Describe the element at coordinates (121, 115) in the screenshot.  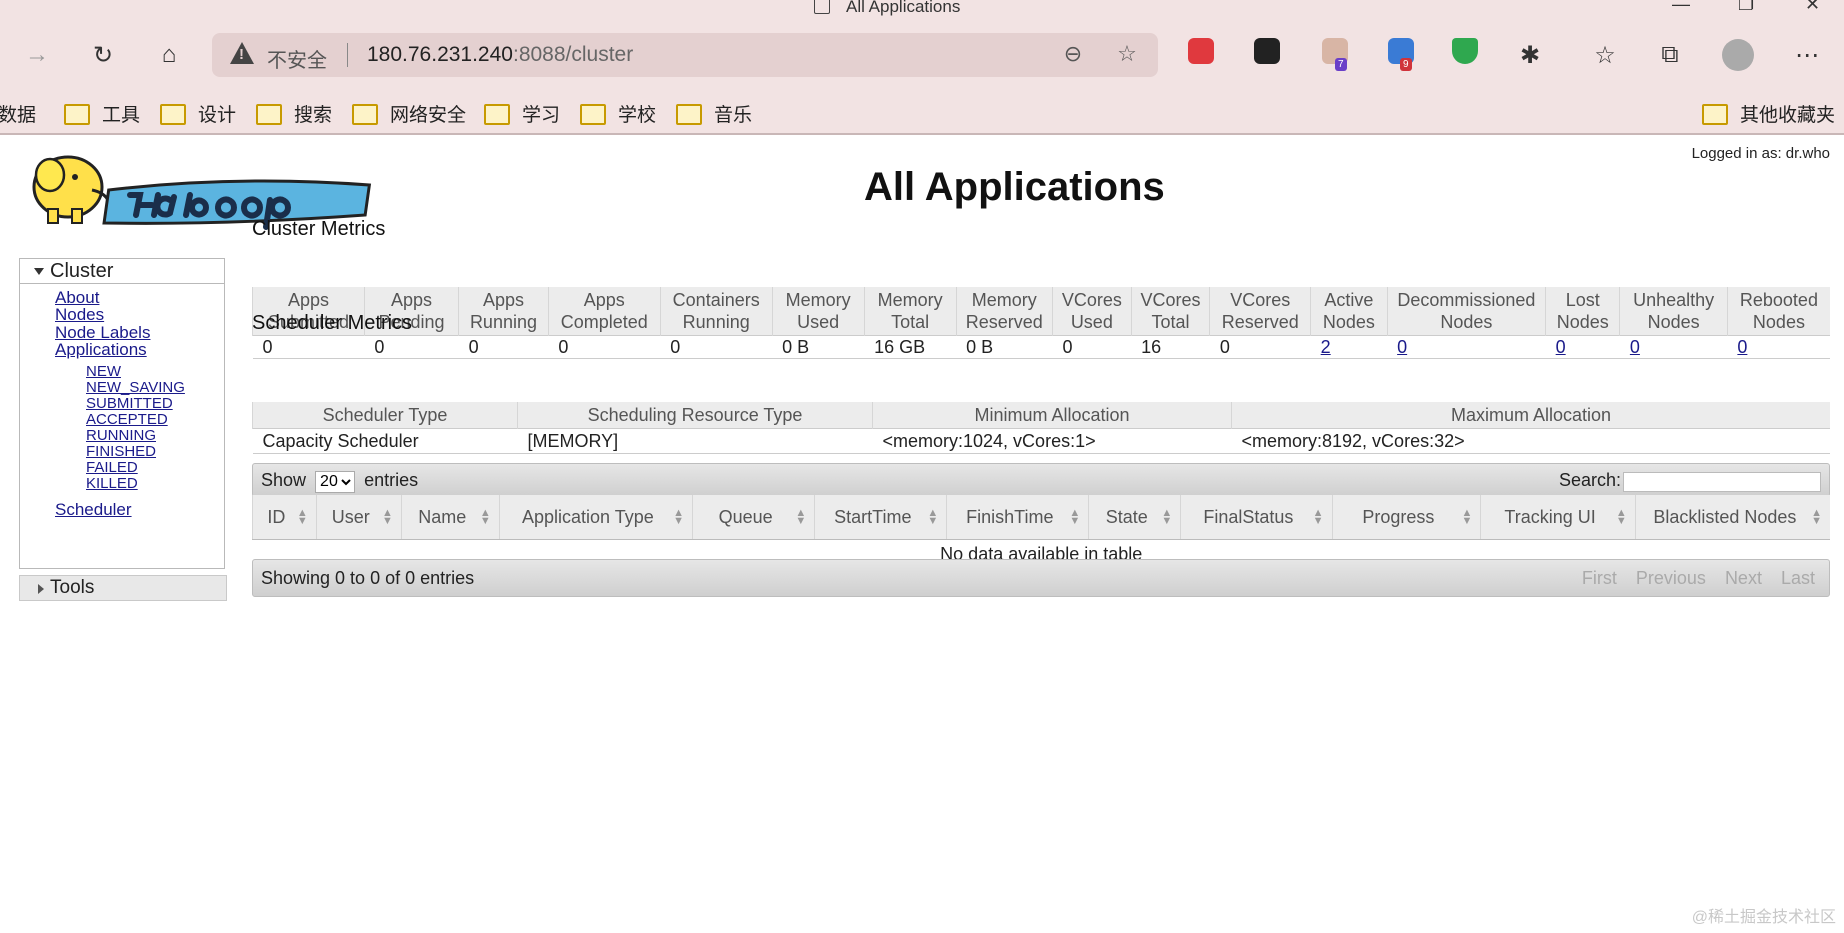
I see `bookmark-label: 工具` at that location.